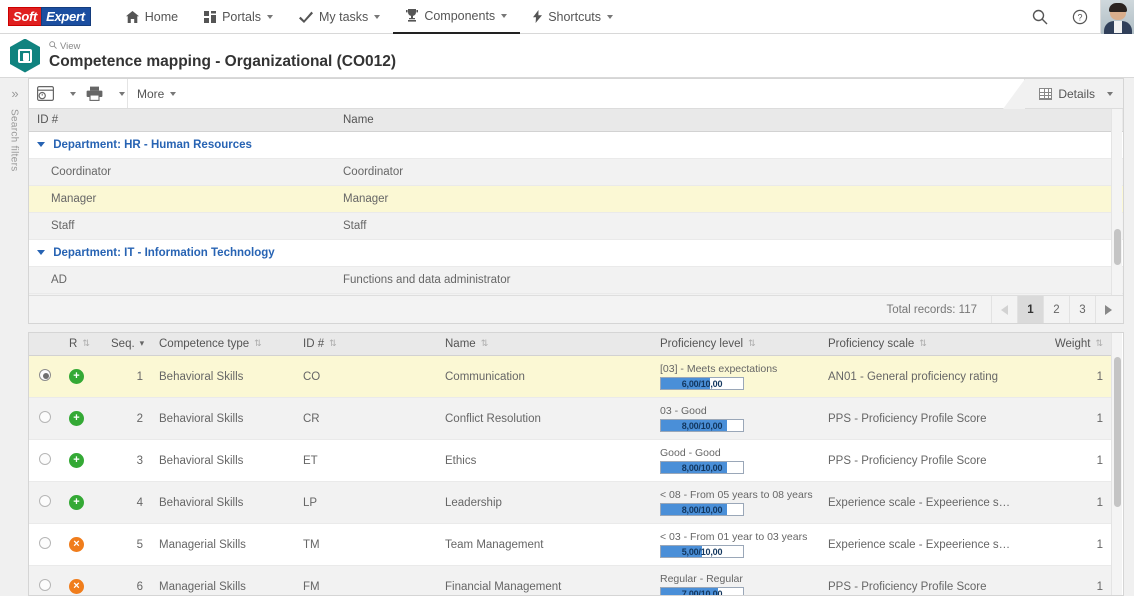 The image size is (1134, 596). What do you see at coordinates (70, 94) in the screenshot?
I see `card-view-dropdown-toggle` at bounding box center [70, 94].